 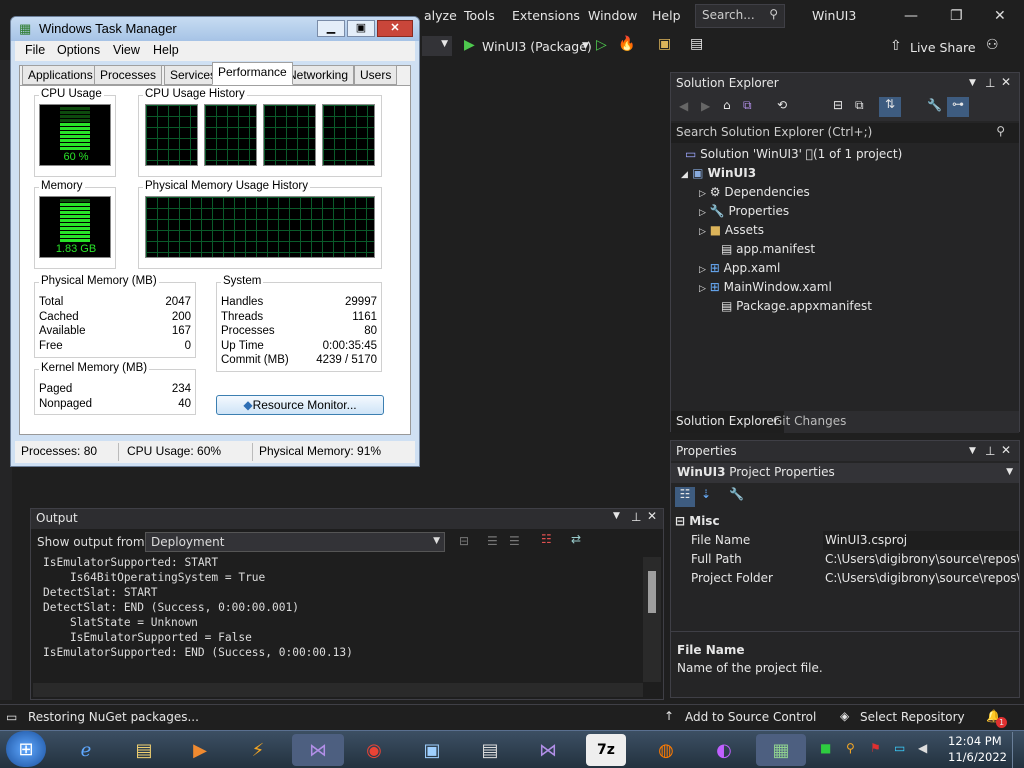 What do you see at coordinates (548, 750) in the screenshot?
I see `vs-installer-icon: ⋈` at bounding box center [548, 750].